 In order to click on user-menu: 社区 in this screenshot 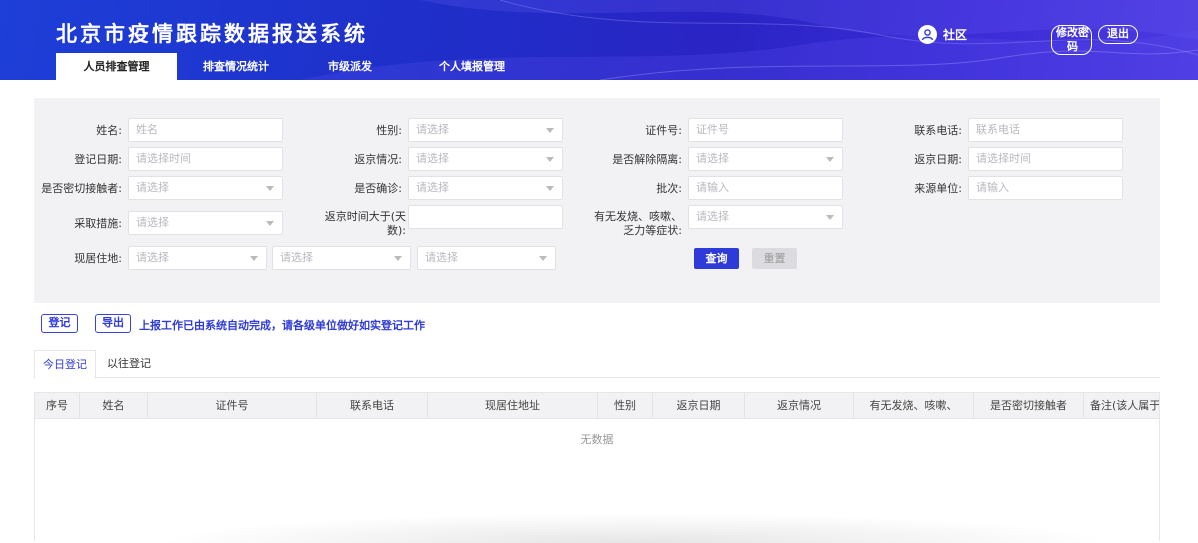, I will do `click(942, 34)`.